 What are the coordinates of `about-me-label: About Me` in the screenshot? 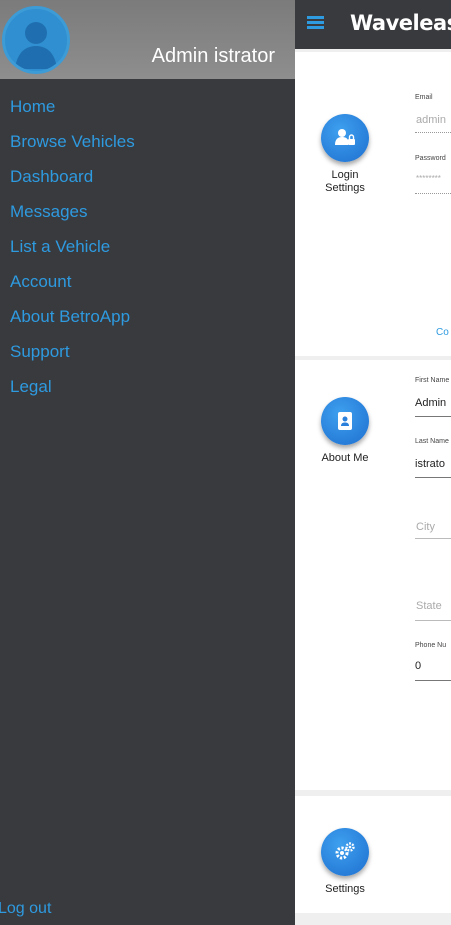 It's located at (345, 458).